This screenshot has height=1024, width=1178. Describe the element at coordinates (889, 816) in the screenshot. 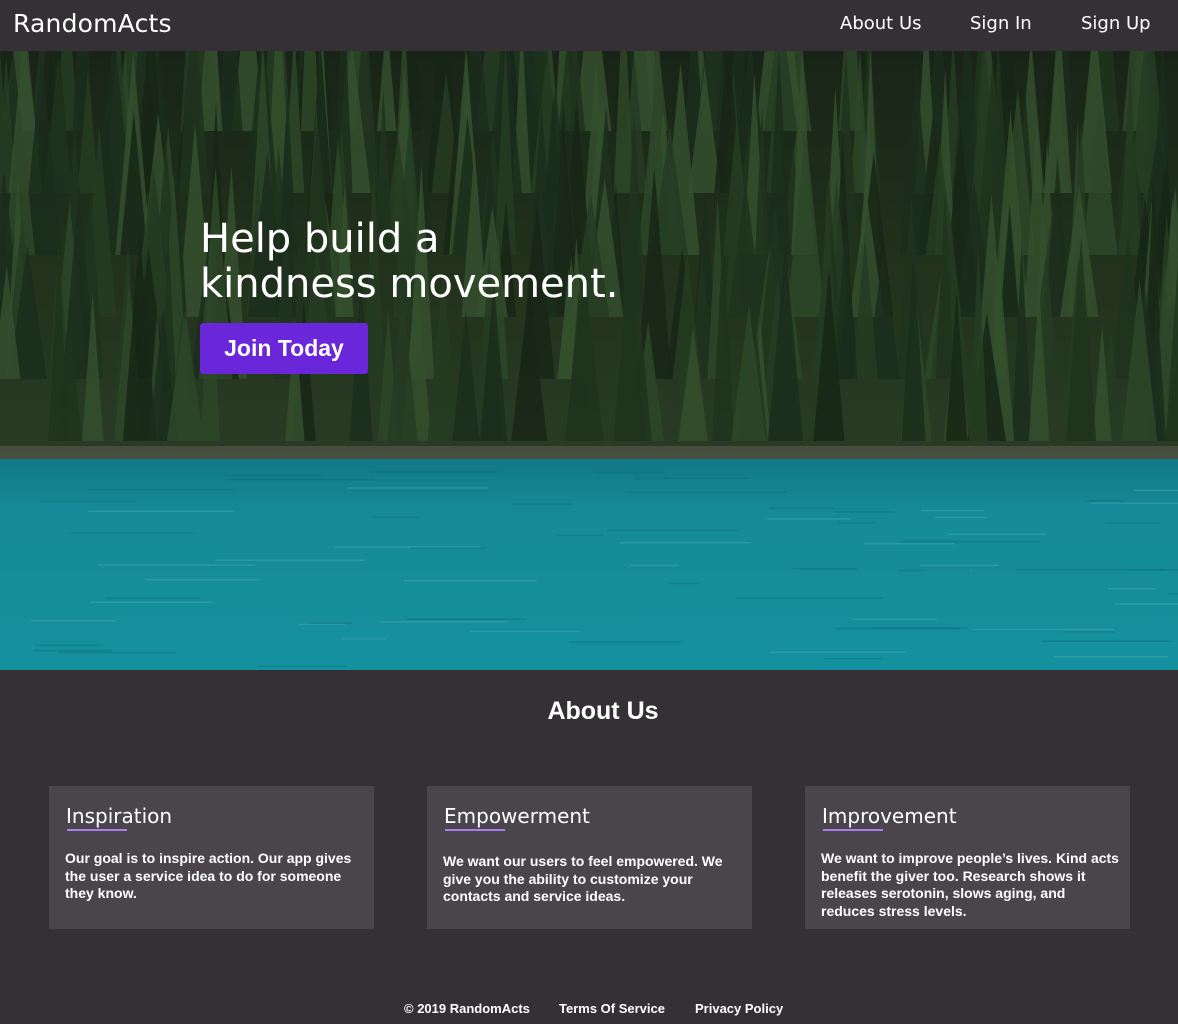

I see `card-title: Improvement` at that location.